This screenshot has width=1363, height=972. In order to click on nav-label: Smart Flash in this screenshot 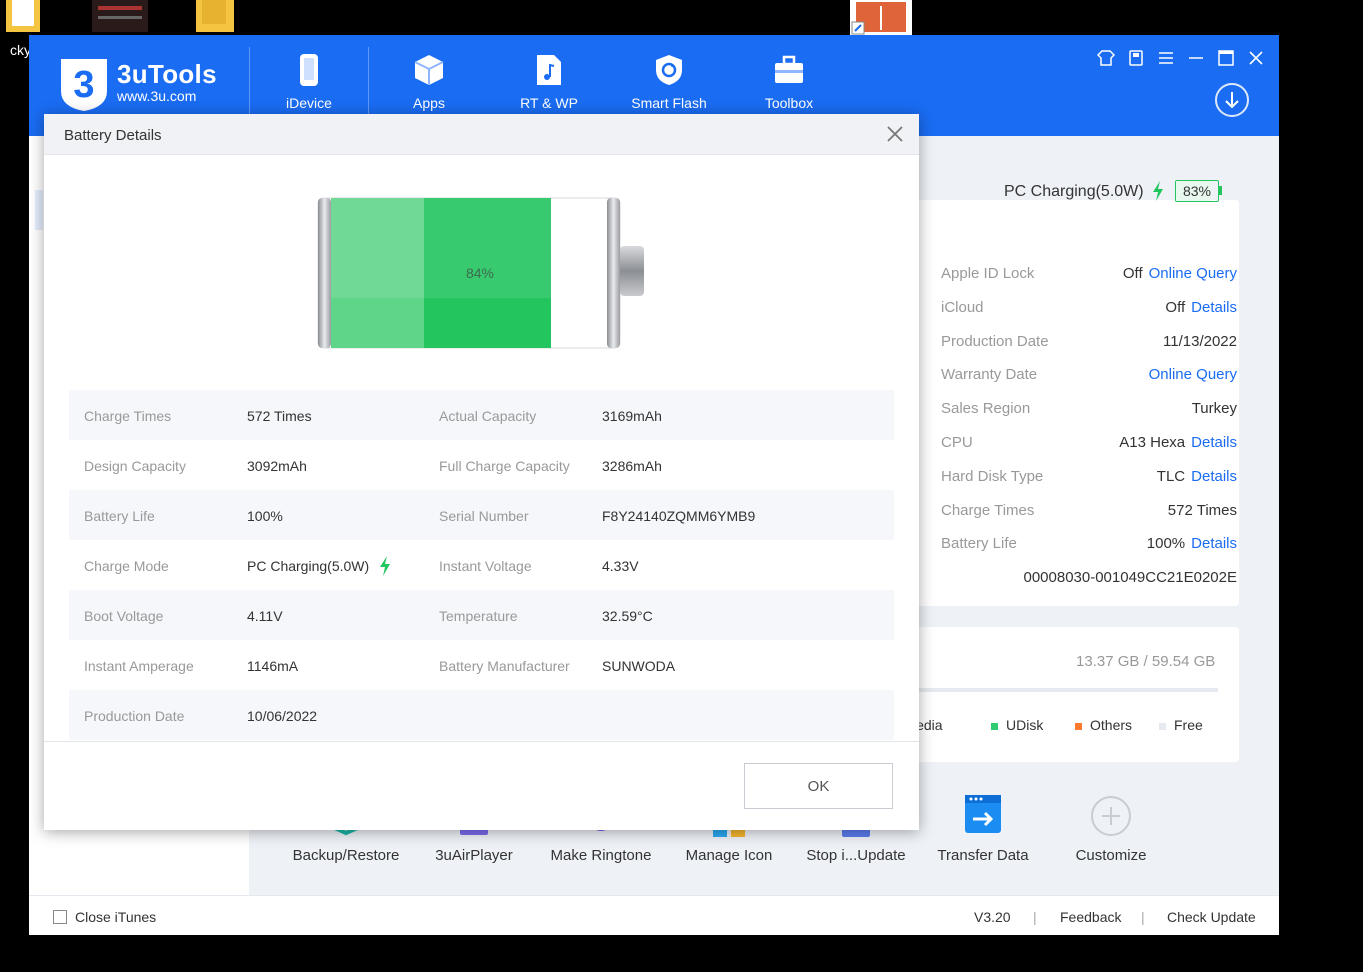, I will do `click(669, 103)`.